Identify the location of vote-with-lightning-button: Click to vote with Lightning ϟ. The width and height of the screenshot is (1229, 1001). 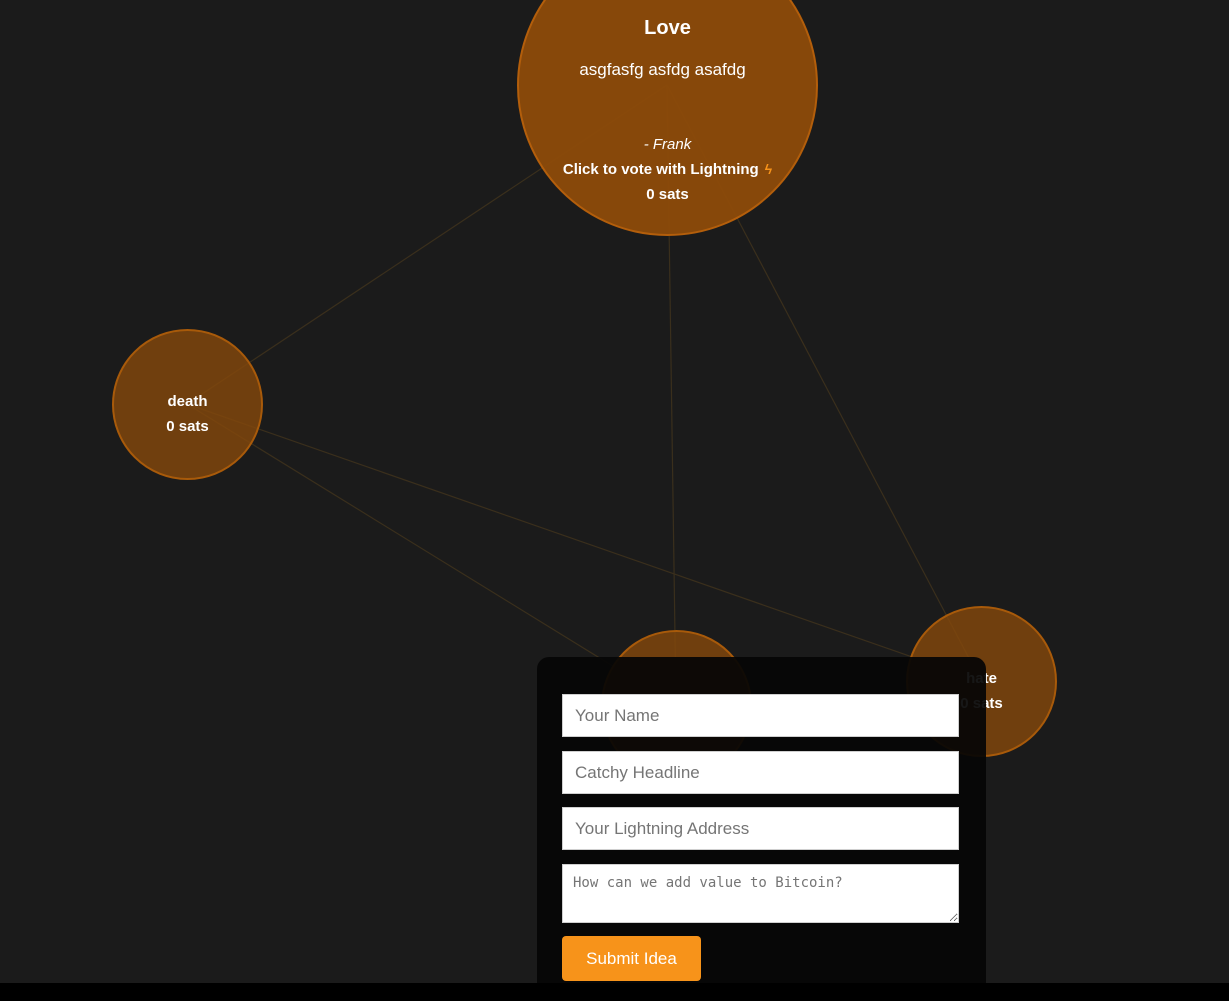
(667, 169).